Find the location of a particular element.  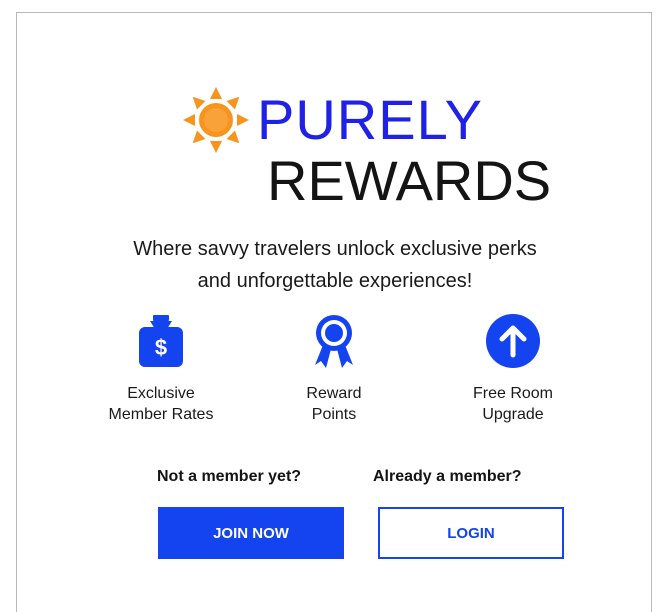

money-bag-icon: $ is located at coordinates (161, 341).